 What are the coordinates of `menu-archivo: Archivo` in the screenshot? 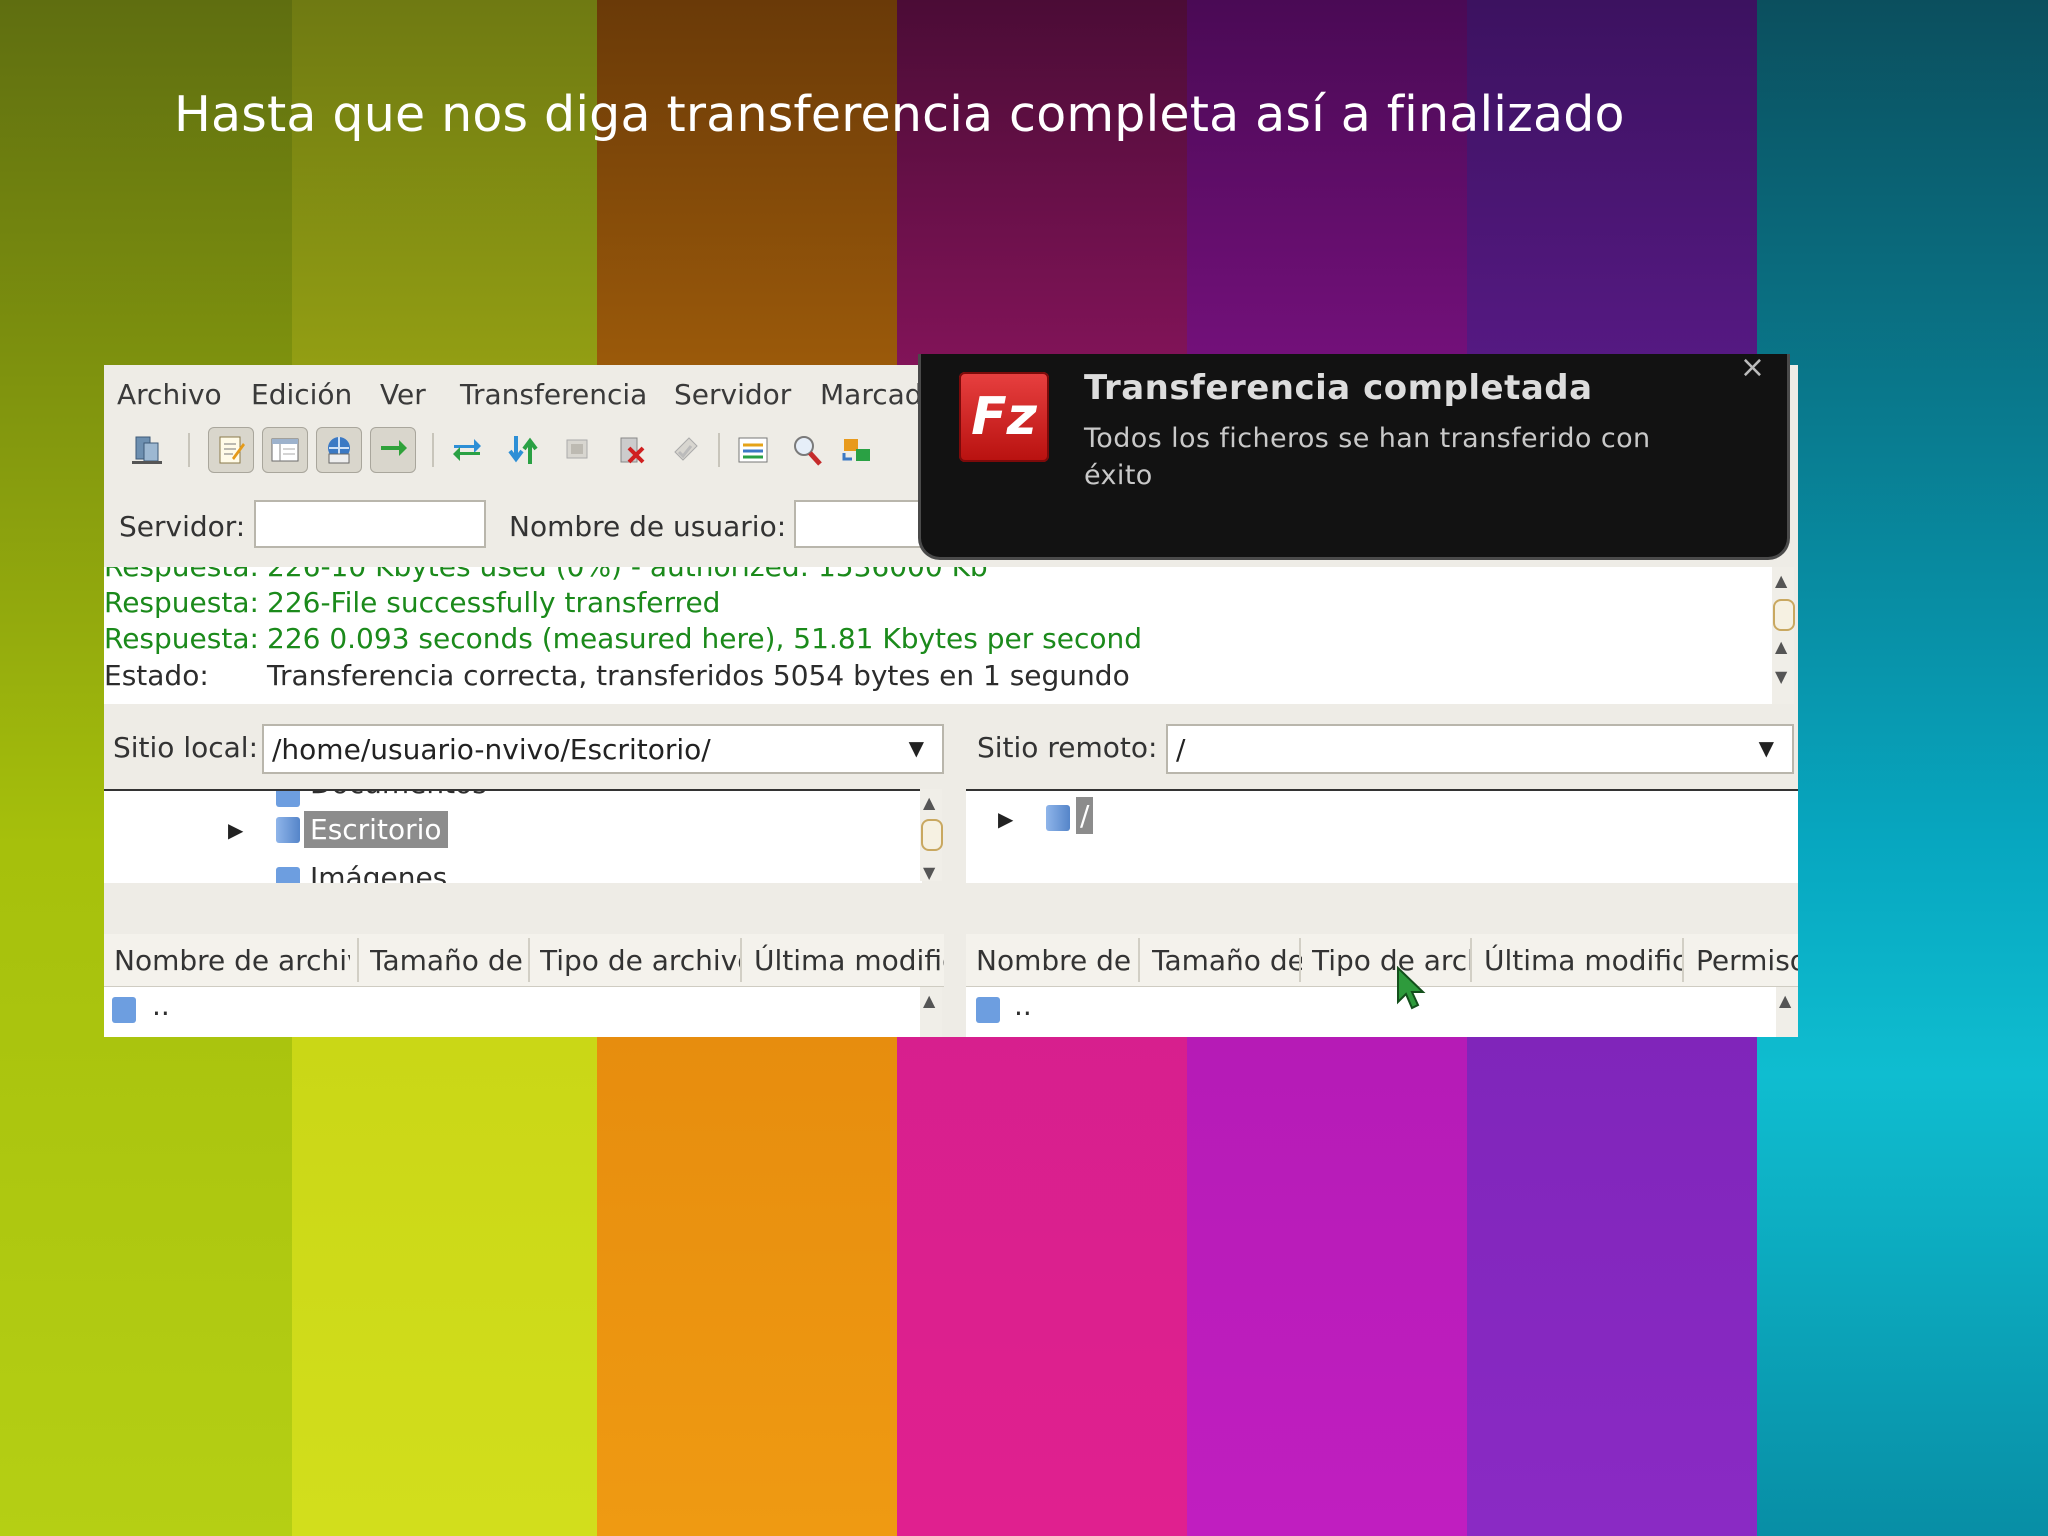 It's located at (169, 394).